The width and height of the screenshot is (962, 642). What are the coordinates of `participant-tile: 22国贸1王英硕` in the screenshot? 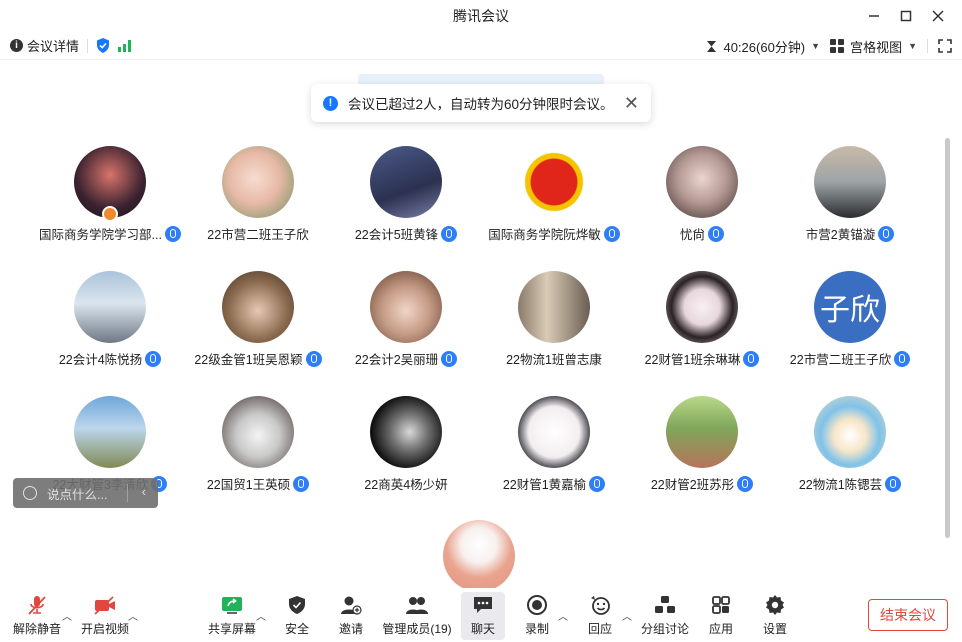 It's located at (258, 451).